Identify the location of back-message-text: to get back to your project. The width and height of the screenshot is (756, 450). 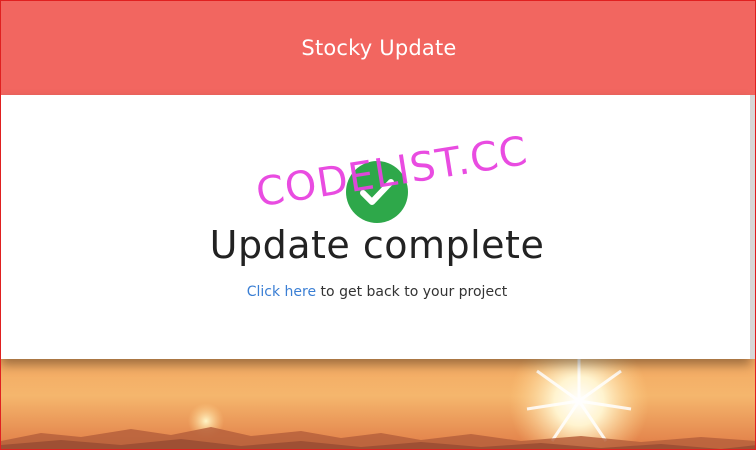
(412, 292).